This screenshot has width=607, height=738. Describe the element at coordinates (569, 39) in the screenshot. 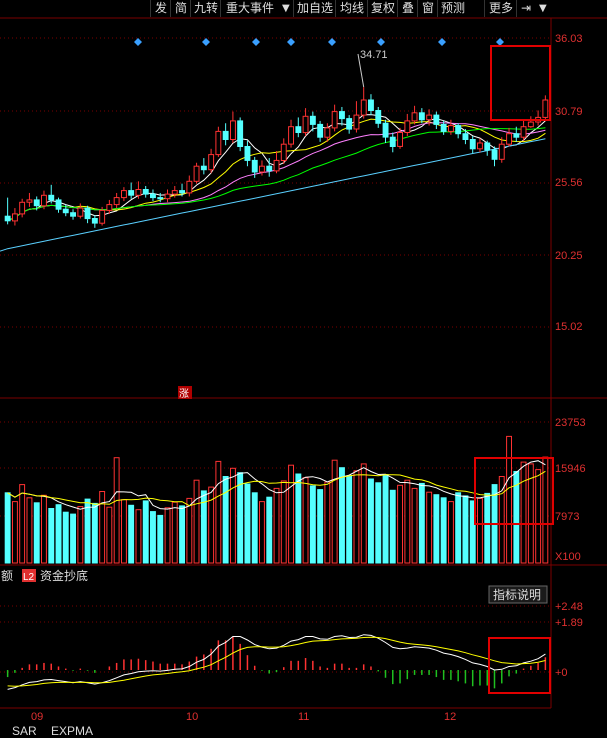

I see `price-tick-0: 36.03` at that location.